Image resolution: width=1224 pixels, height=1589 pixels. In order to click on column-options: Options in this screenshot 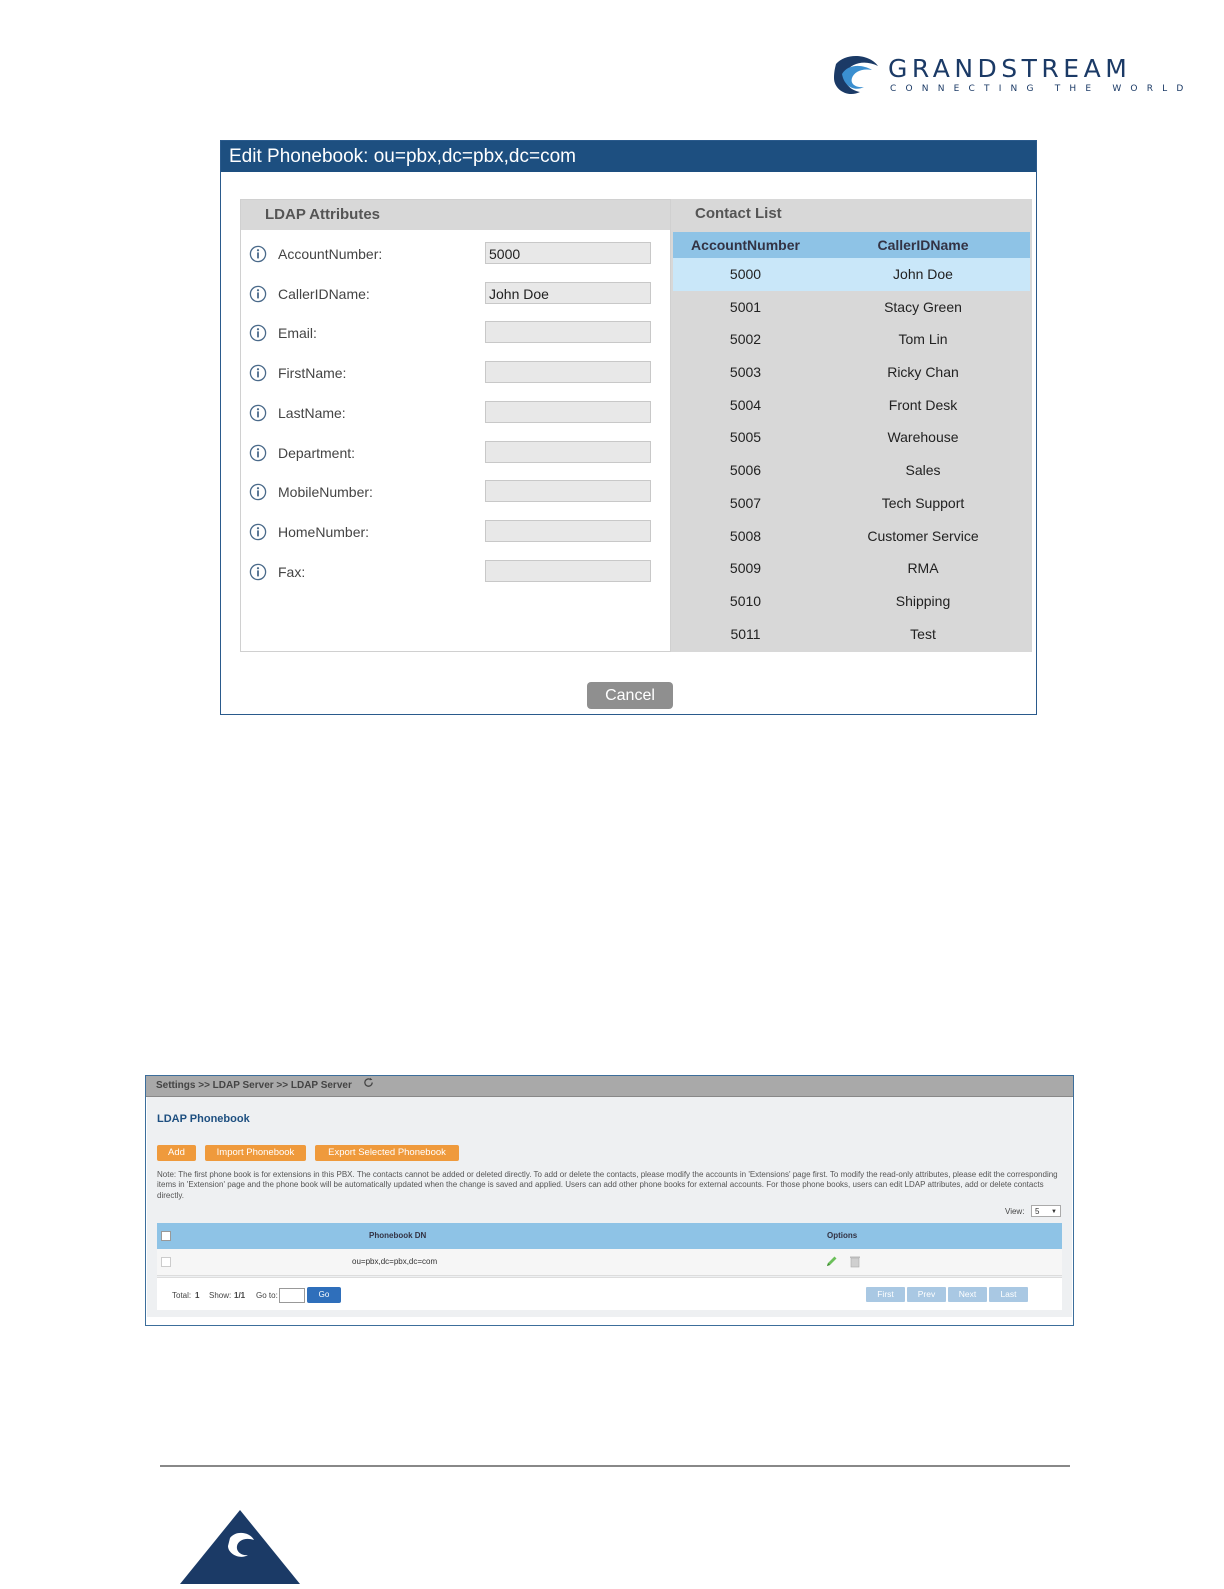, I will do `click(842, 1235)`.